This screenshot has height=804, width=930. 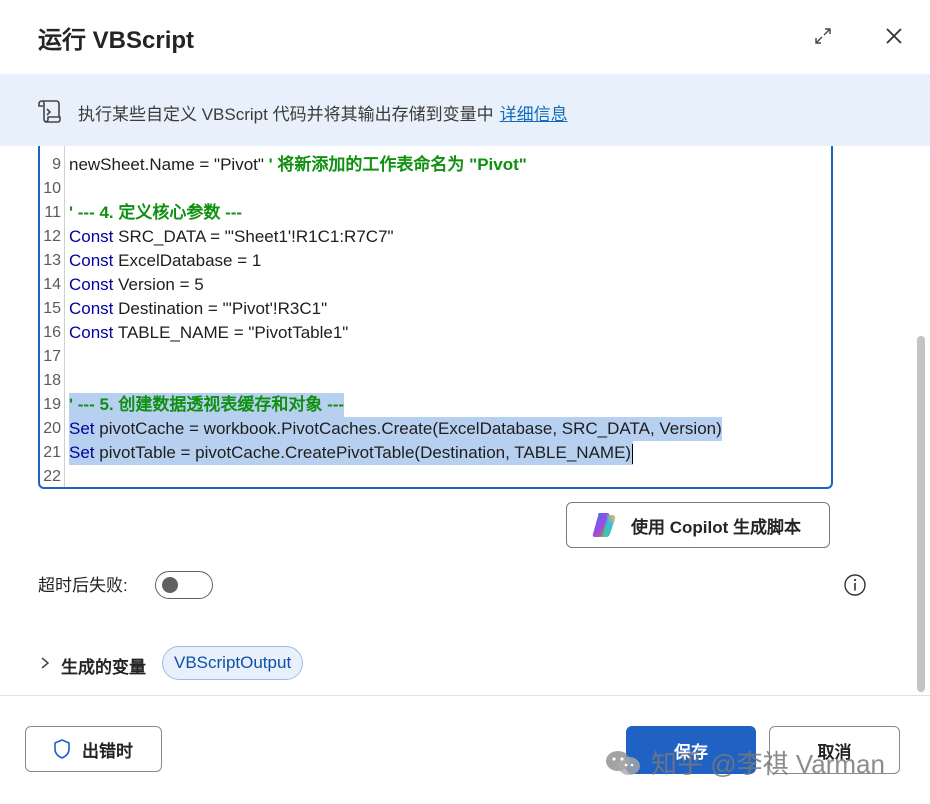 I want to click on close-icon, so click(x=894, y=36).